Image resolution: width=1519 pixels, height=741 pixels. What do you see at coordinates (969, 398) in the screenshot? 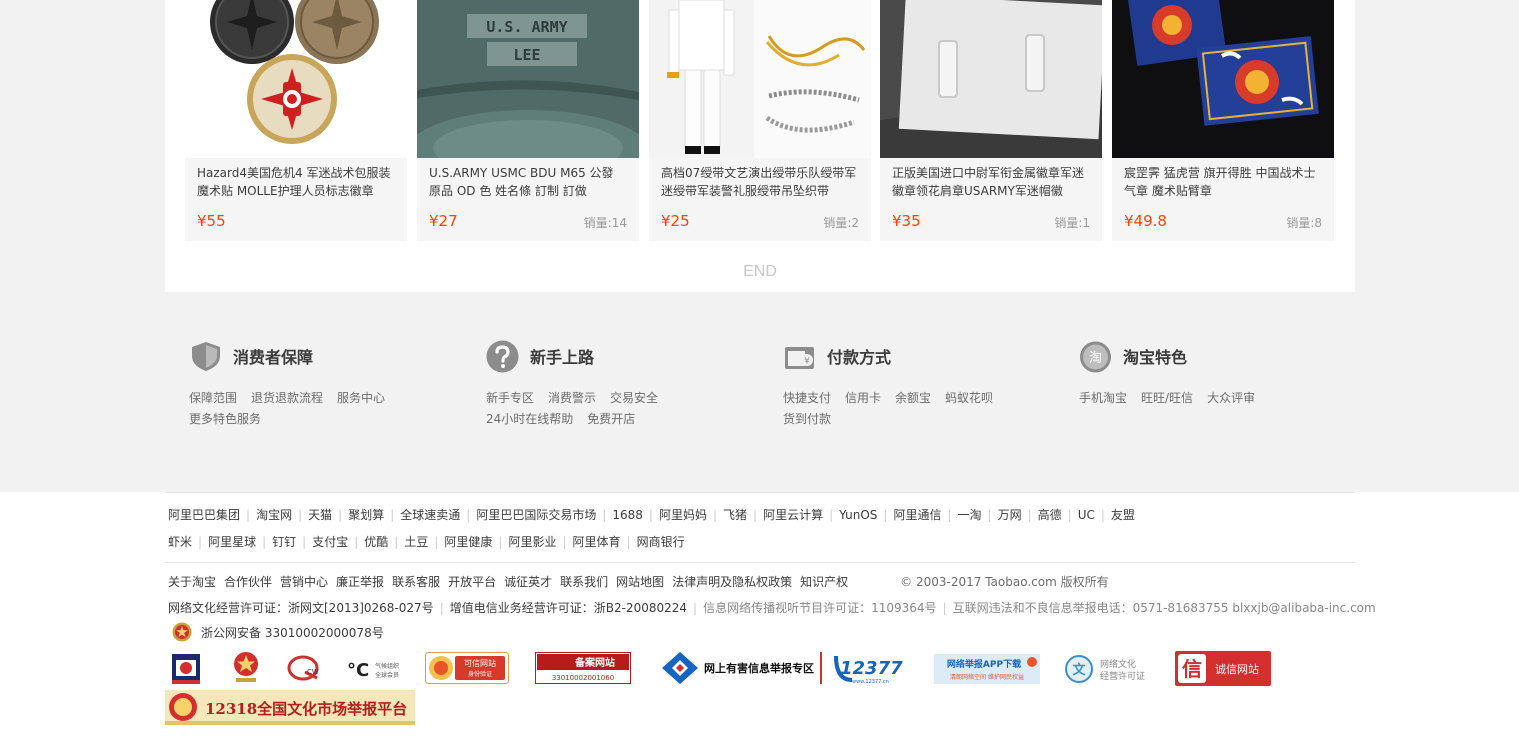
I see `service-link: 蚂蚁花呗` at bounding box center [969, 398].